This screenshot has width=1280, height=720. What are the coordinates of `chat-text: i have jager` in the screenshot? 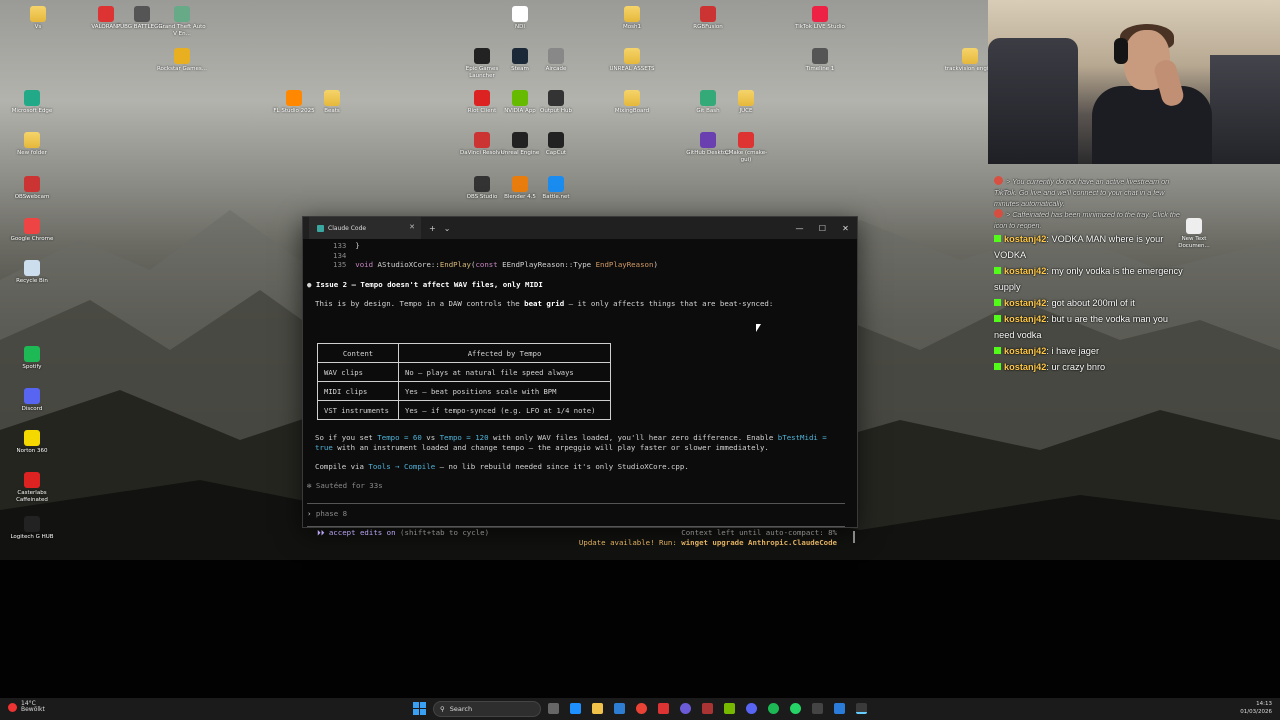 It's located at (1075, 351).